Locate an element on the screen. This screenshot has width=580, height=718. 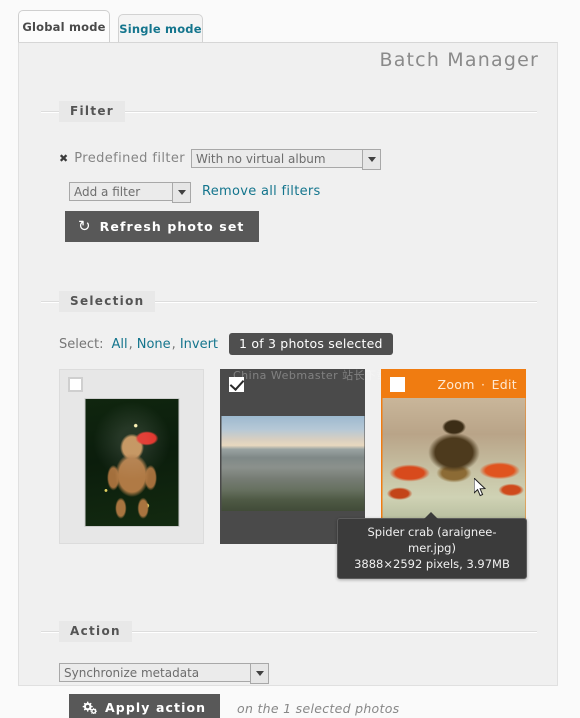
tooltip-details: 3888×2592 pixels, 3.97MB is located at coordinates (432, 564).